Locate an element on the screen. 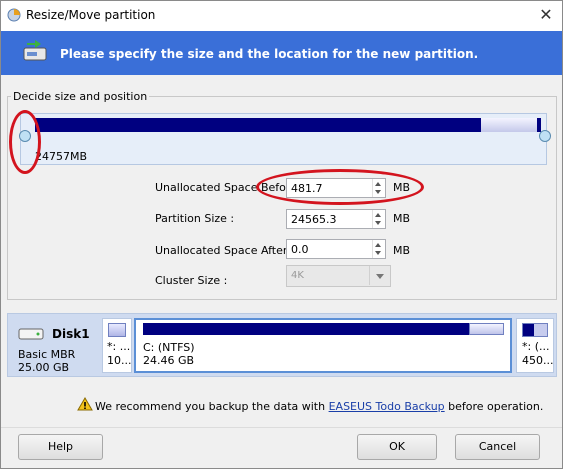  chevron-down-icon is located at coordinates (380, 276).